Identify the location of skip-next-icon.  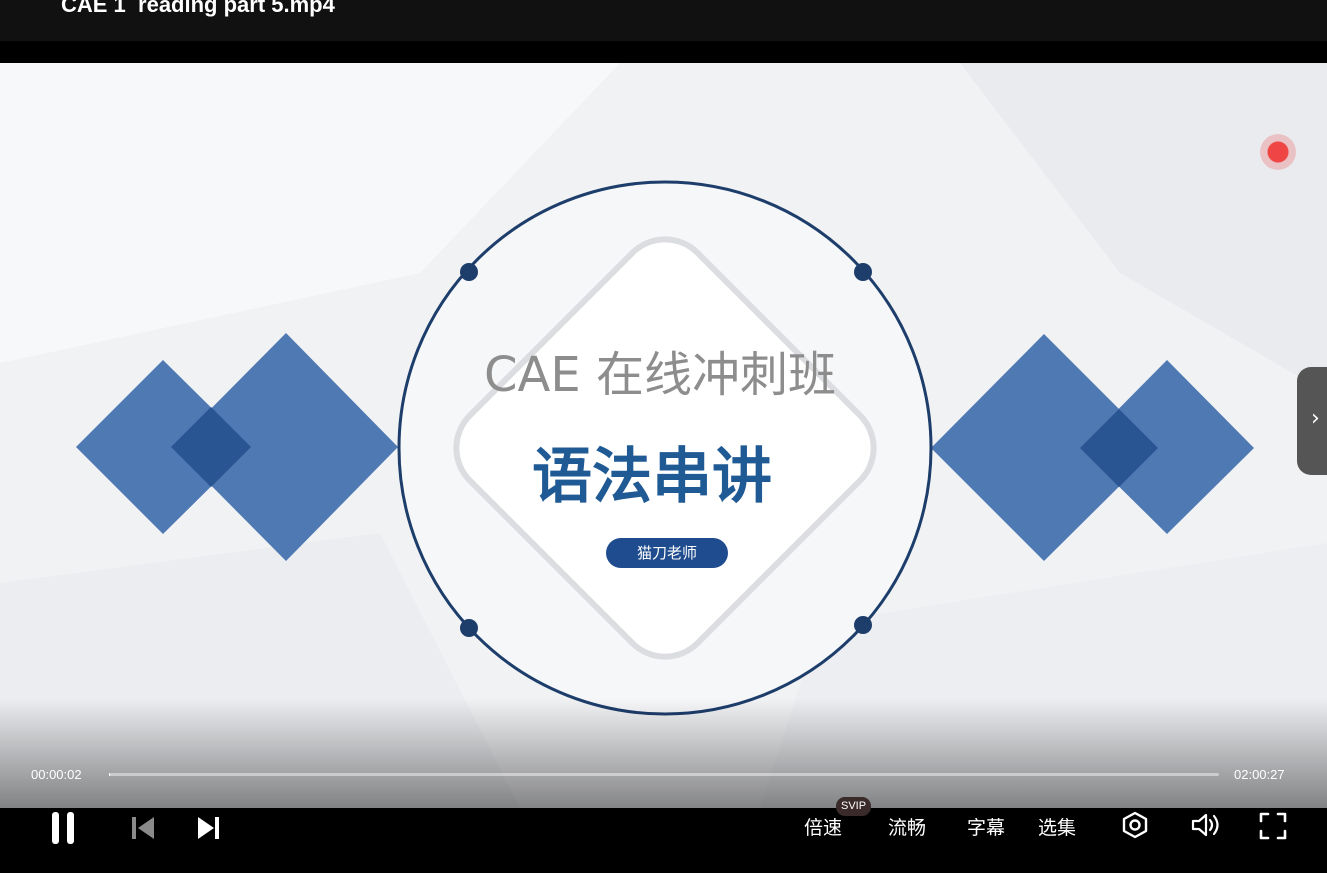
(208, 828).